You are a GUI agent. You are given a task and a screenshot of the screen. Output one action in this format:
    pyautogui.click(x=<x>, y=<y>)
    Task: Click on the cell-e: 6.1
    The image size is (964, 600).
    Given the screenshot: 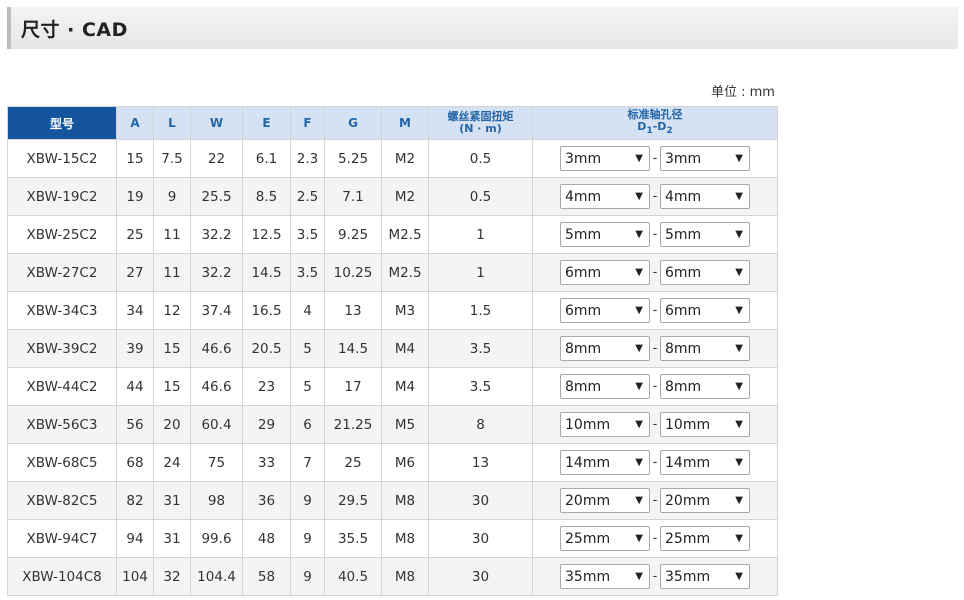 What is the action you would take?
    pyautogui.click(x=266, y=158)
    